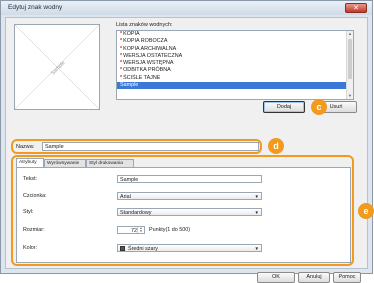  Describe the element at coordinates (136, 213) in the screenshot. I see `style-value: Standardowy` at that location.